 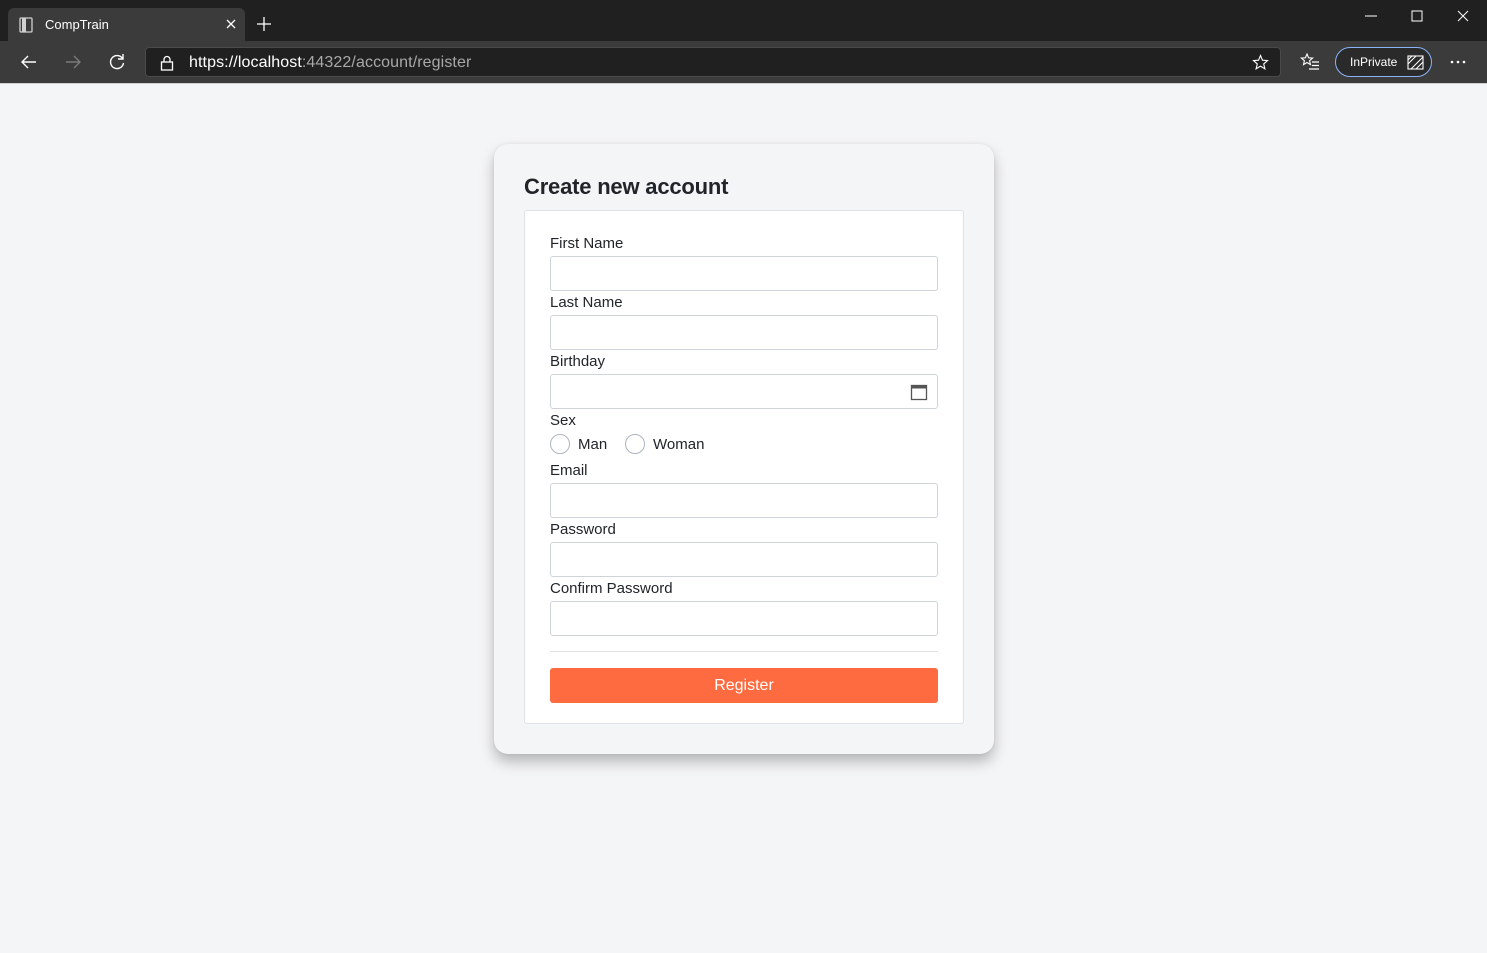 What do you see at coordinates (77, 24) in the screenshot?
I see `tab-title: CompTrain` at bounding box center [77, 24].